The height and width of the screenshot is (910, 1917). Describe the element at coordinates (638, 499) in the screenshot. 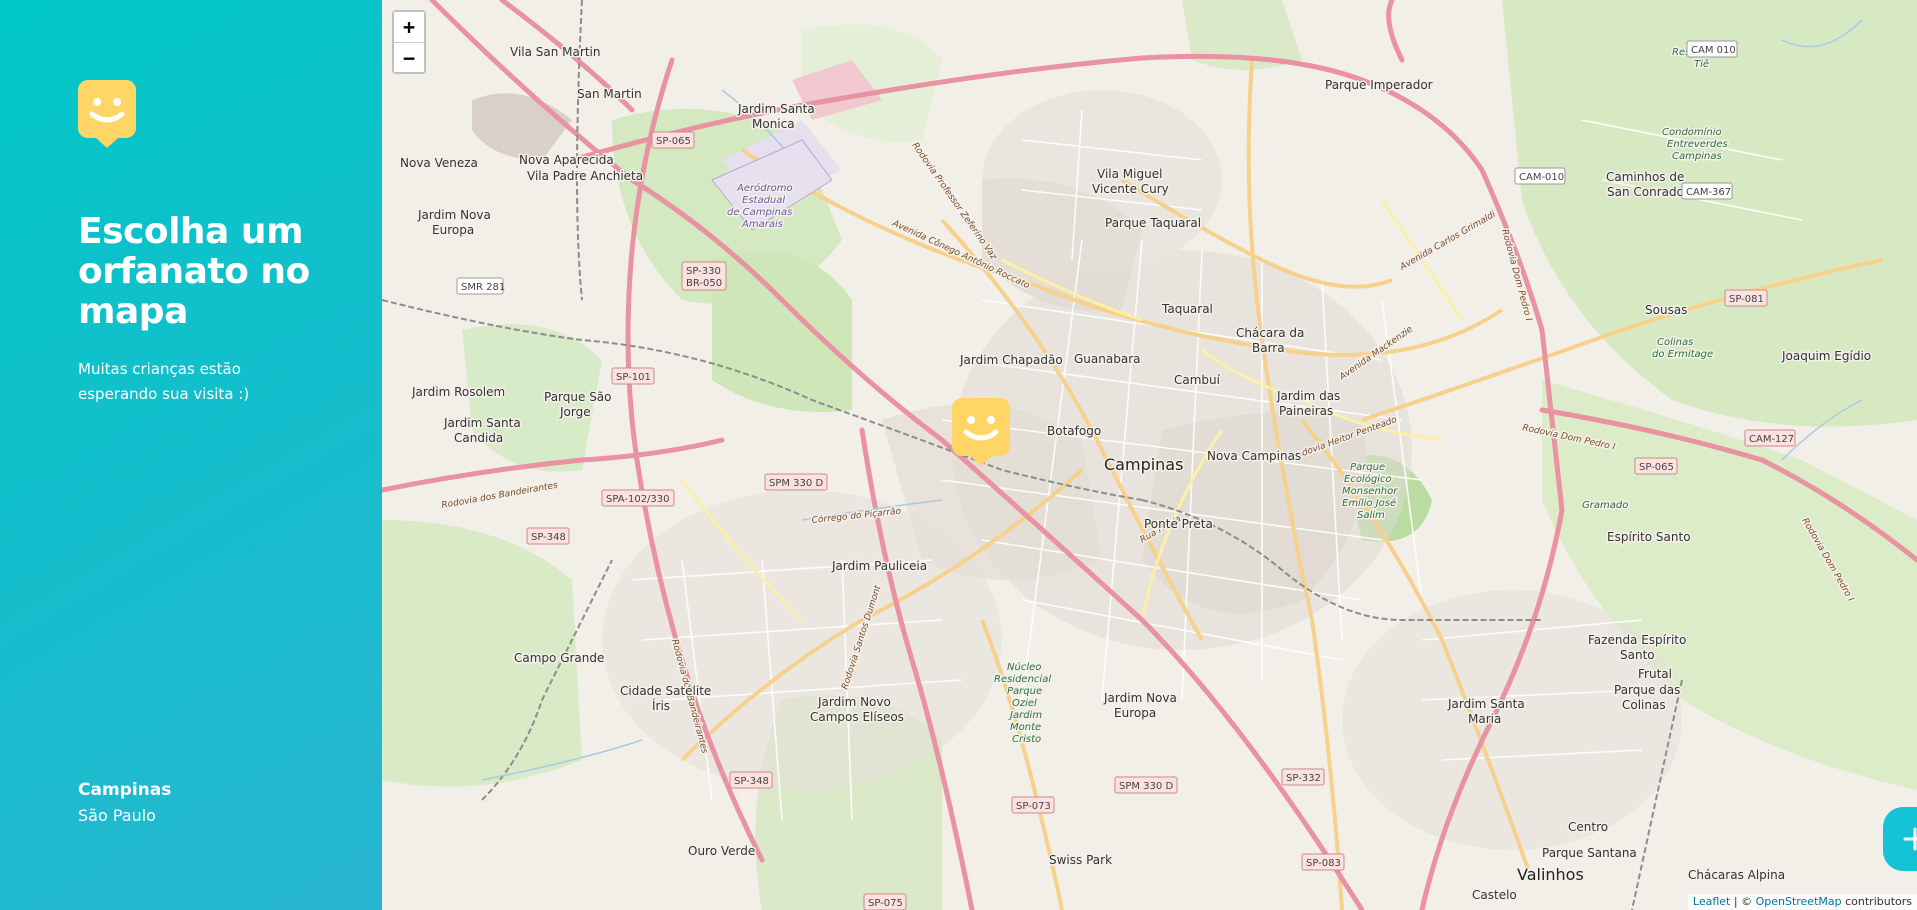

I see `svg-text: SPA-102/330` at that location.